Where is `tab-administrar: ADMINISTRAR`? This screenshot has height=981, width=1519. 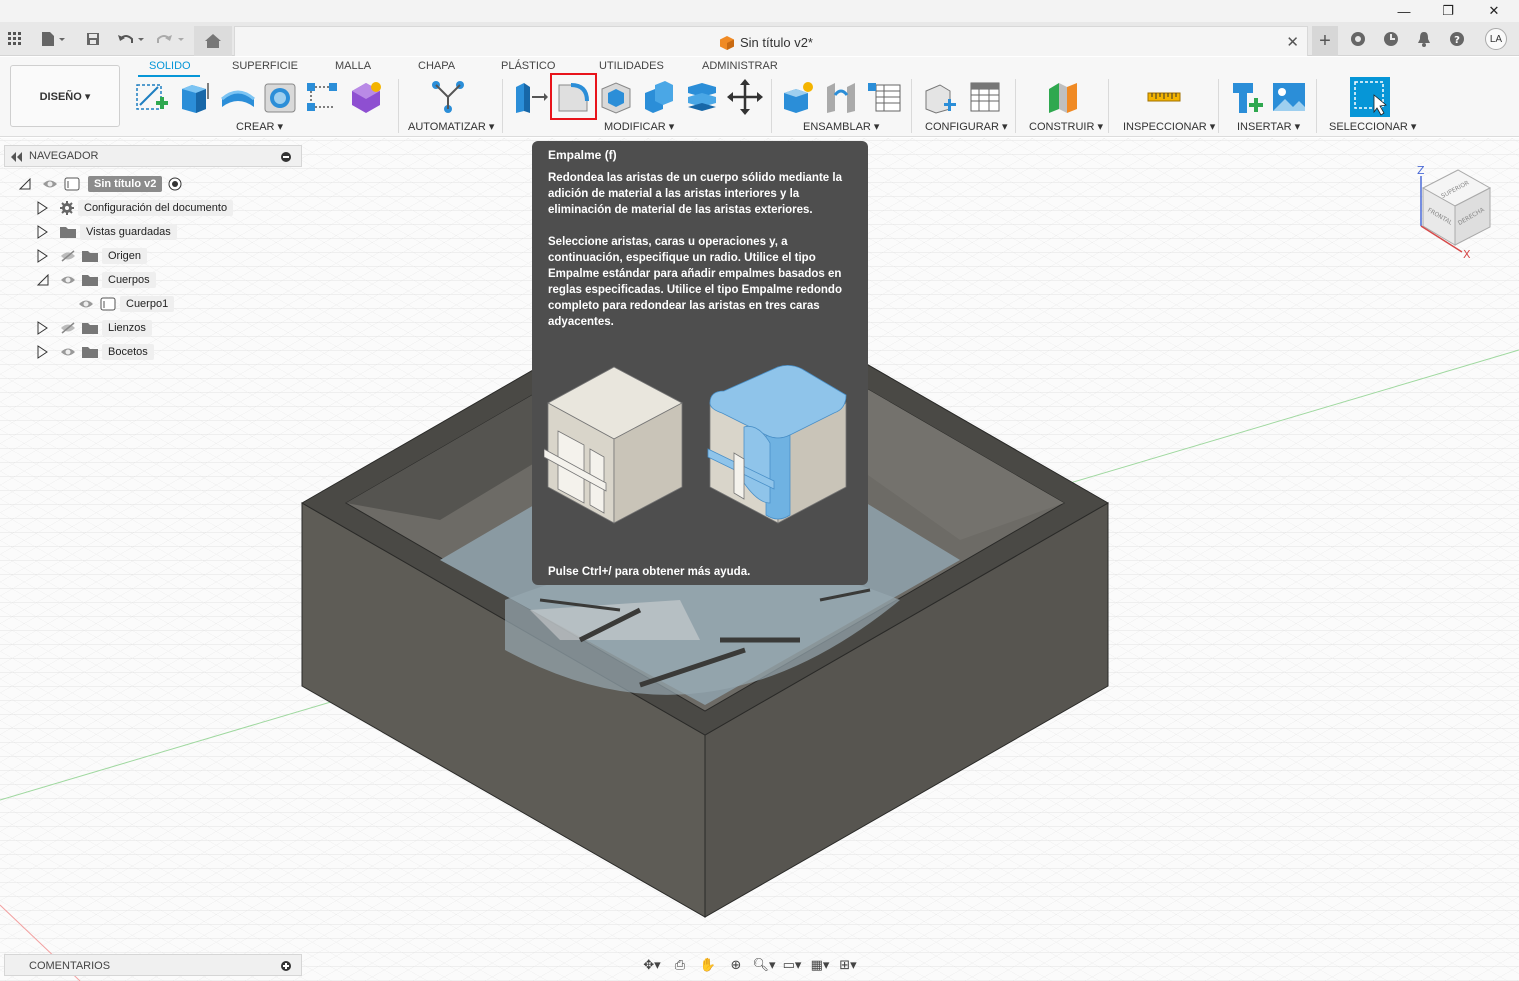 tab-administrar: ADMINISTRAR is located at coordinates (740, 66).